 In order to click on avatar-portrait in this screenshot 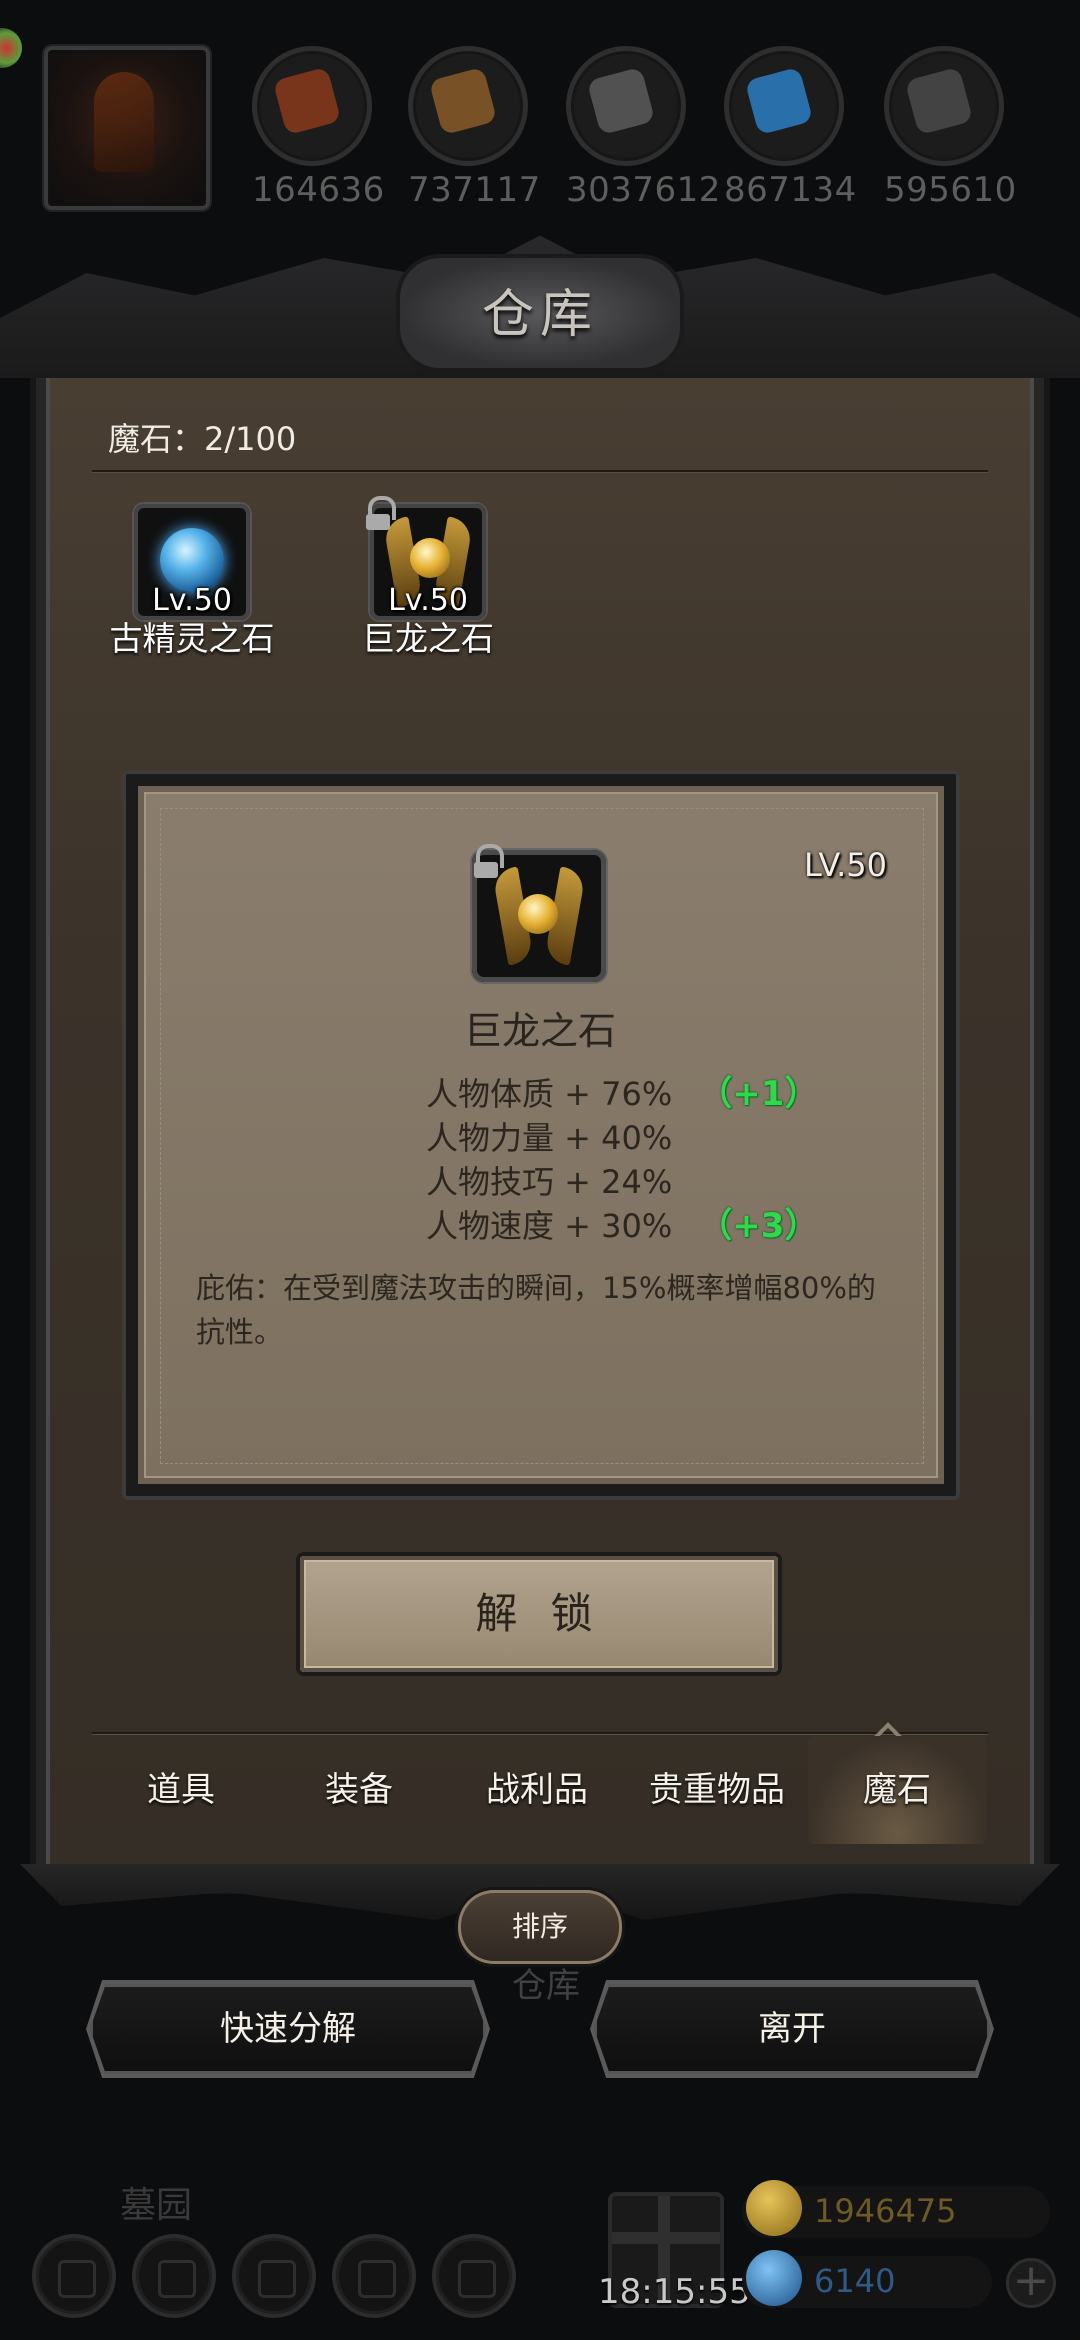, I will do `click(124, 122)`.